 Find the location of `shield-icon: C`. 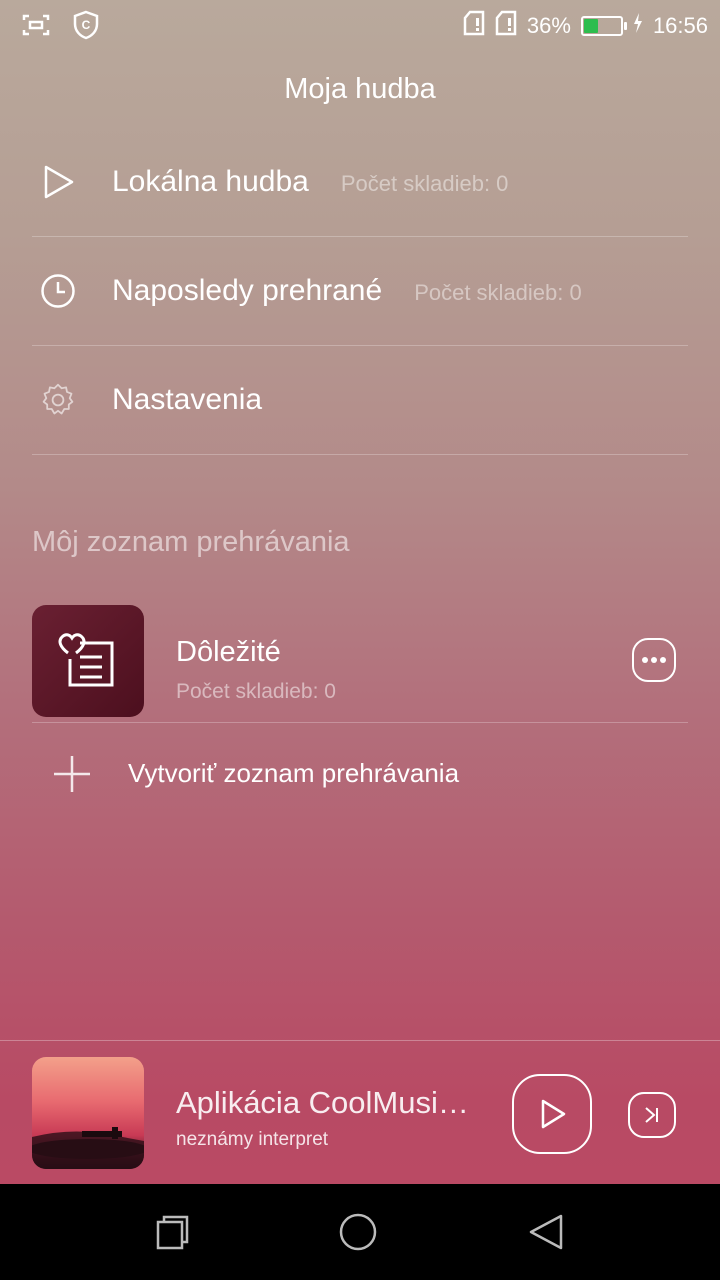

shield-icon: C is located at coordinates (86, 27).